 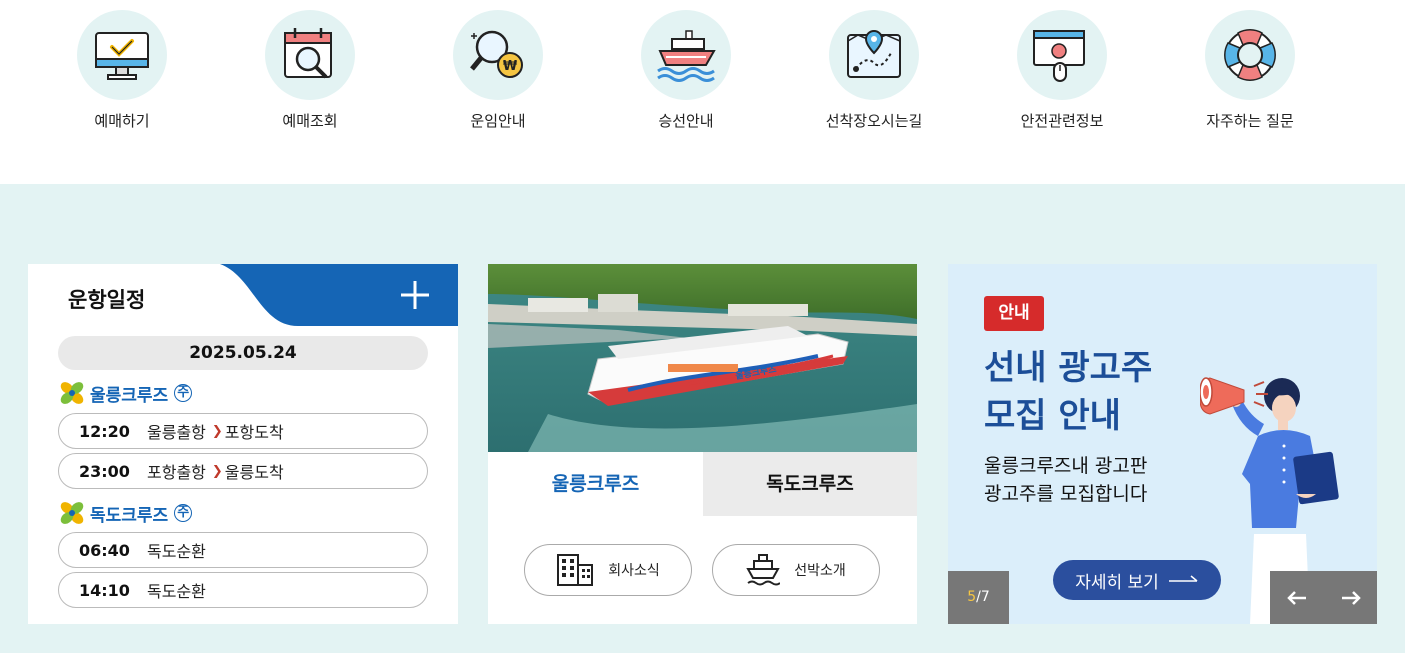 I want to click on quick-label: 자주하는 질문, so click(x=1250, y=121).